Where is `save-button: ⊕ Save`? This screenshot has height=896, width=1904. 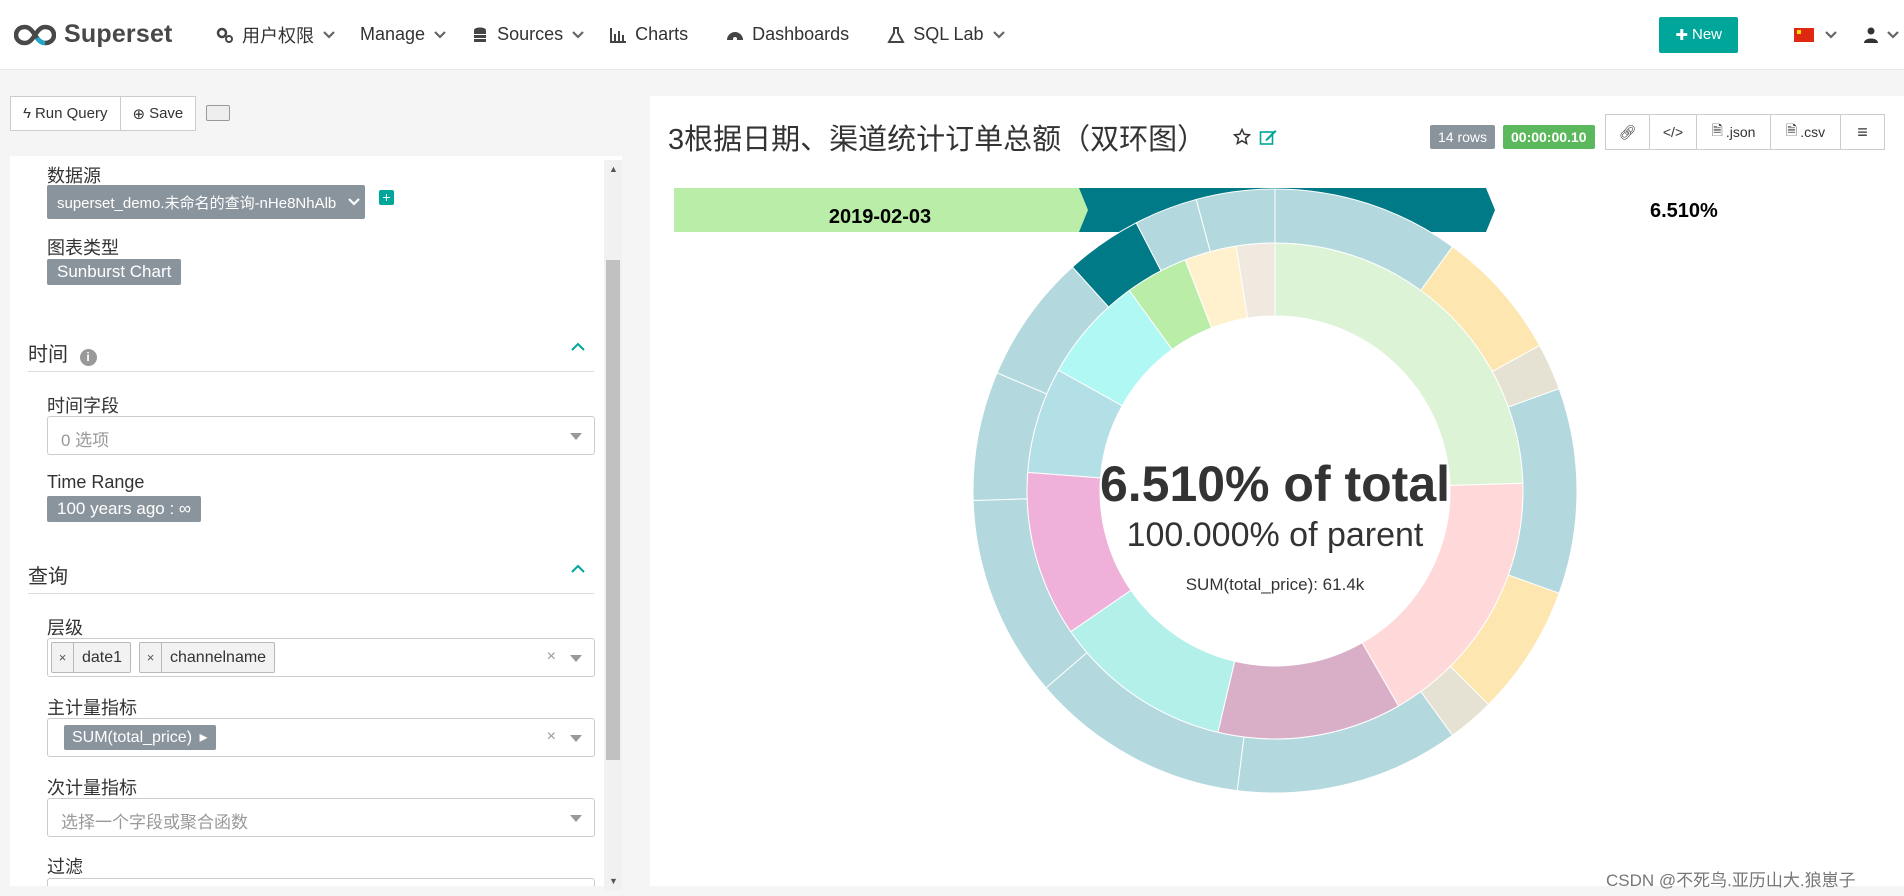
save-button: ⊕ Save is located at coordinates (158, 113).